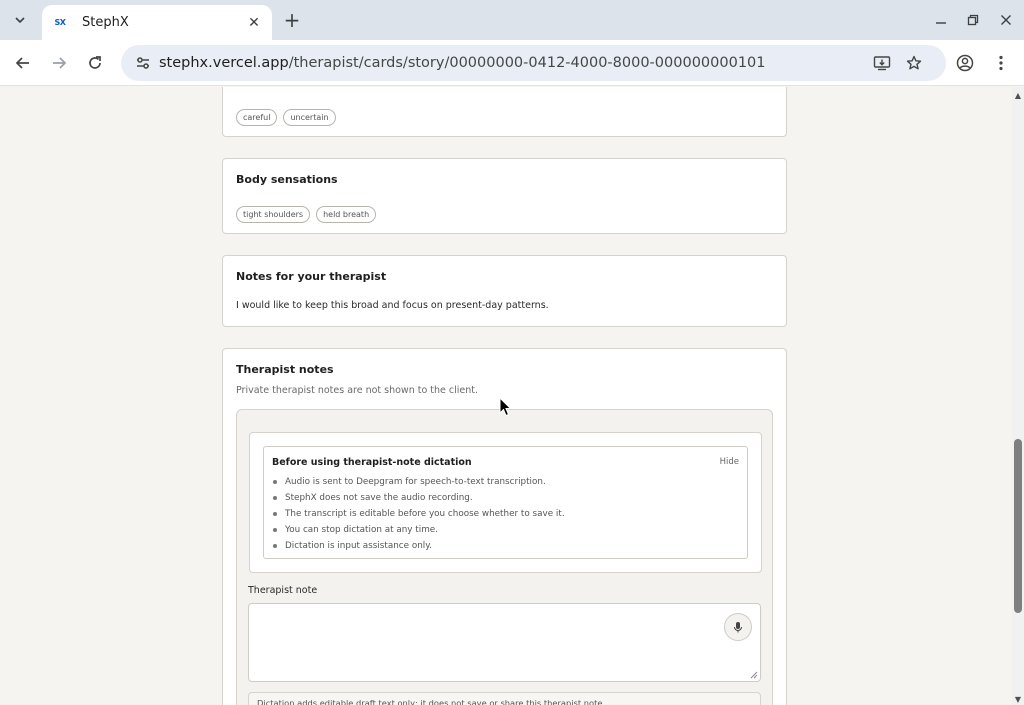 This screenshot has width=1024, height=705. What do you see at coordinates (729, 462) in the screenshot?
I see `hide-button: Hide` at bounding box center [729, 462].